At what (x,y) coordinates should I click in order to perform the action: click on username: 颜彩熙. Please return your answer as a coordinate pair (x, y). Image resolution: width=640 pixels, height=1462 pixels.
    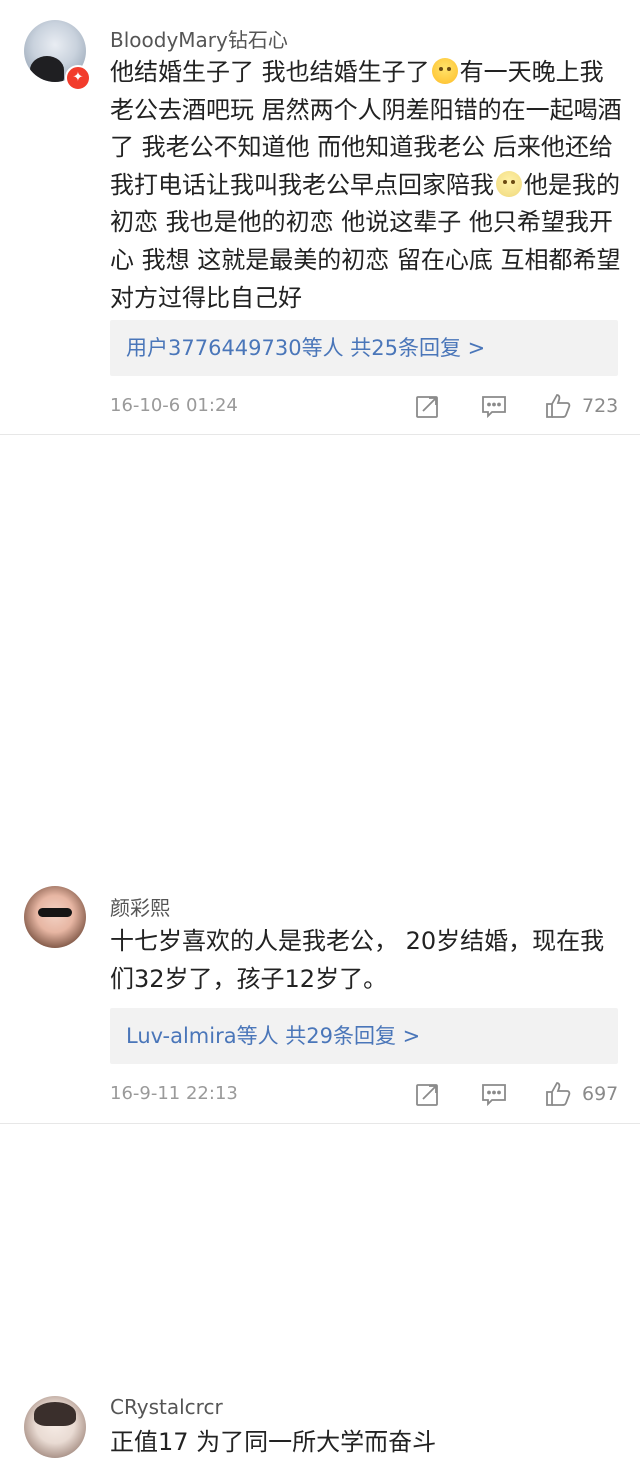
    Looking at the image, I should click on (140, 906).